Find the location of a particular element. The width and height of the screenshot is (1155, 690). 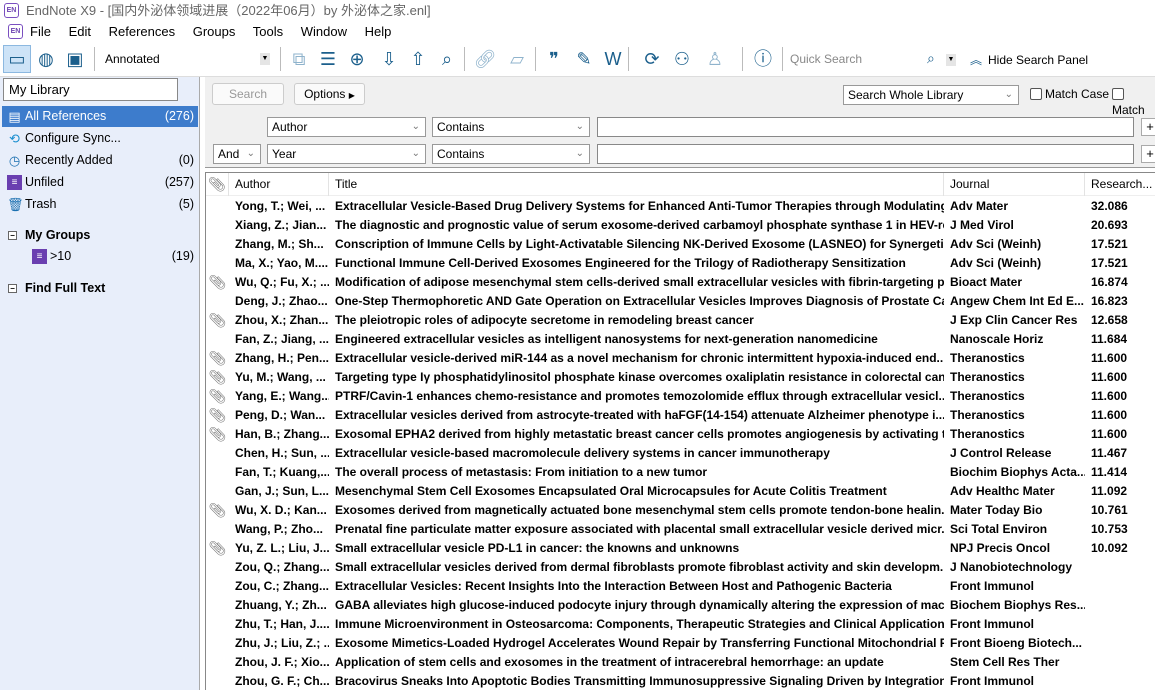

search-operator-select-1: Contains ⌄ is located at coordinates (511, 127).